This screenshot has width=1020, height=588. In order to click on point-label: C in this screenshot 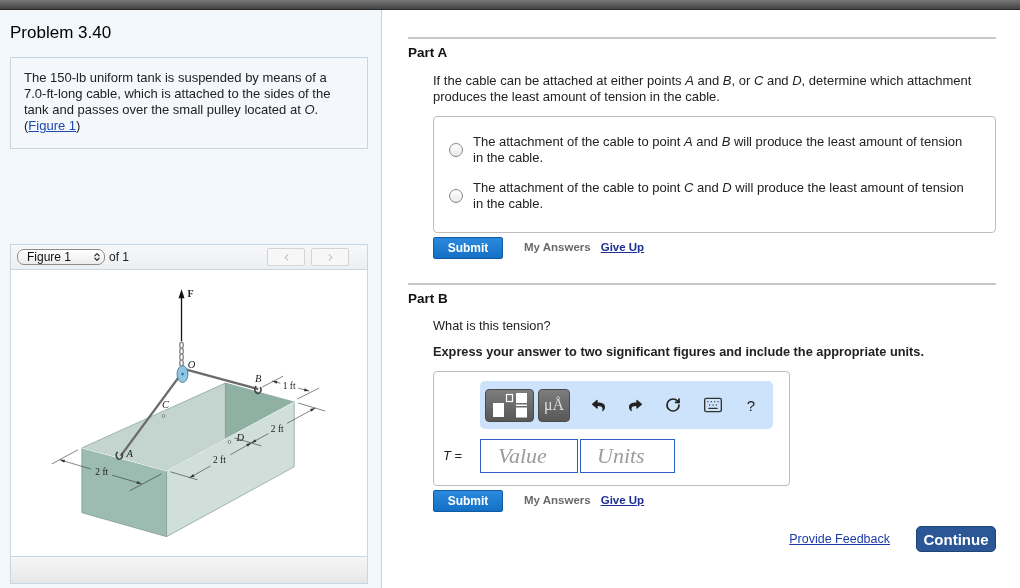, I will do `click(166, 404)`.